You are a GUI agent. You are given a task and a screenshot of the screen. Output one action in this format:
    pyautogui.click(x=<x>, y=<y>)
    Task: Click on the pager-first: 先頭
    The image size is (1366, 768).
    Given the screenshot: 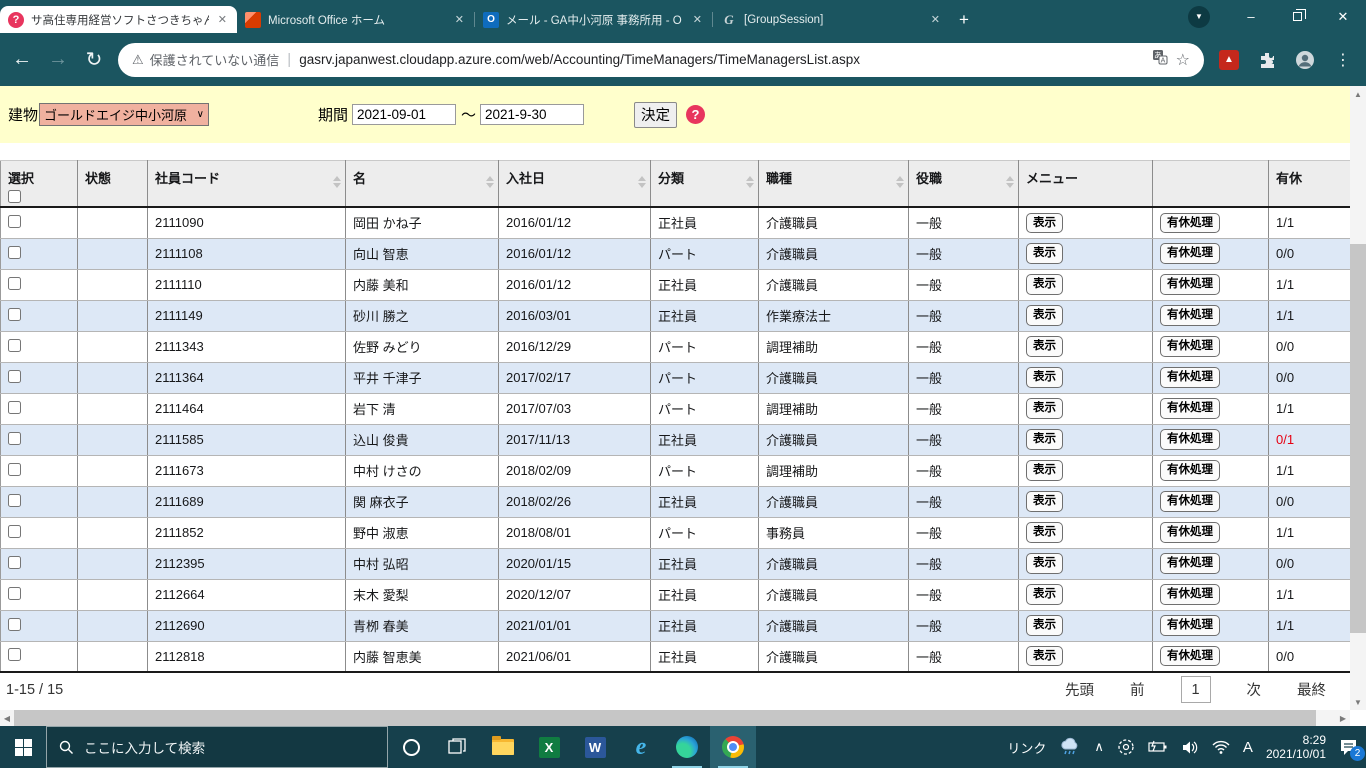 What is the action you would take?
    pyautogui.click(x=1079, y=689)
    